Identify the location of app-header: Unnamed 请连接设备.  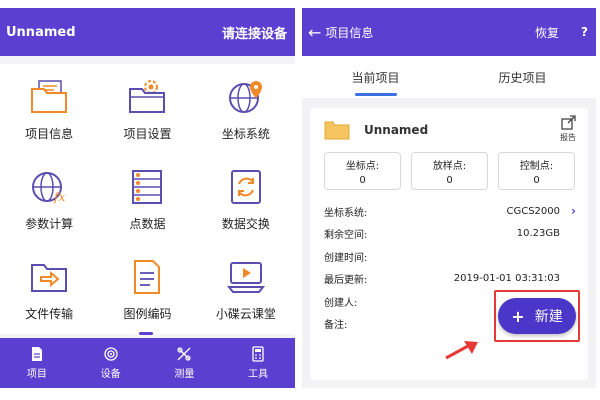
(147, 32).